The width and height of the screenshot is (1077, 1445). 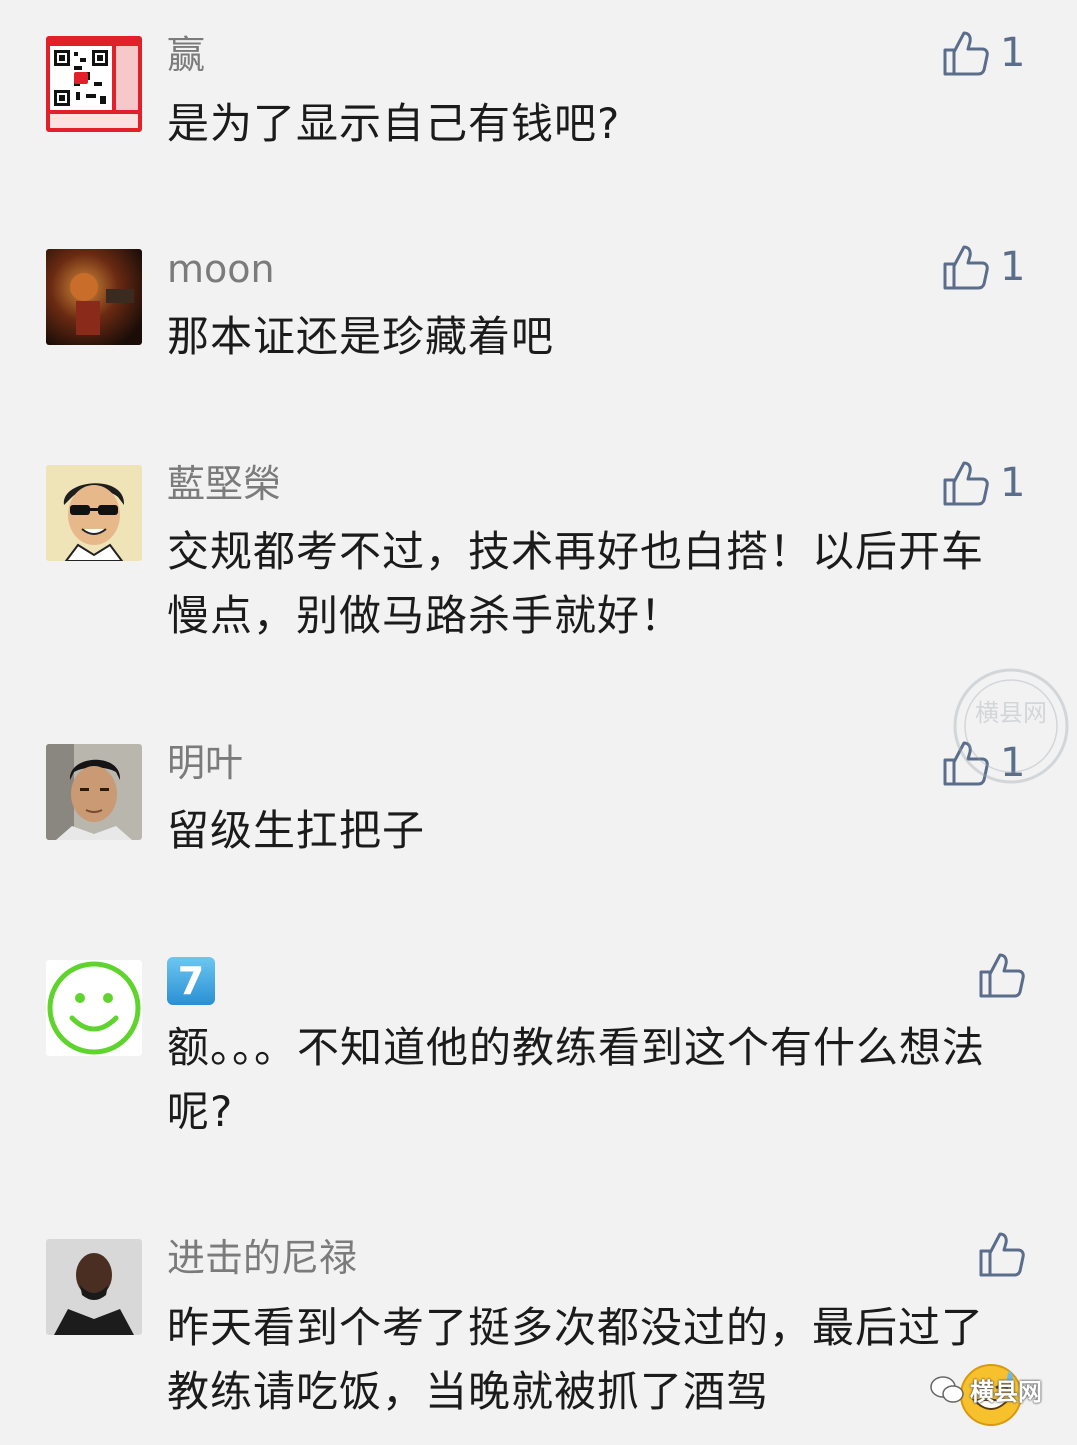 I want to click on site-watermark: 横县网, so click(x=1011, y=726).